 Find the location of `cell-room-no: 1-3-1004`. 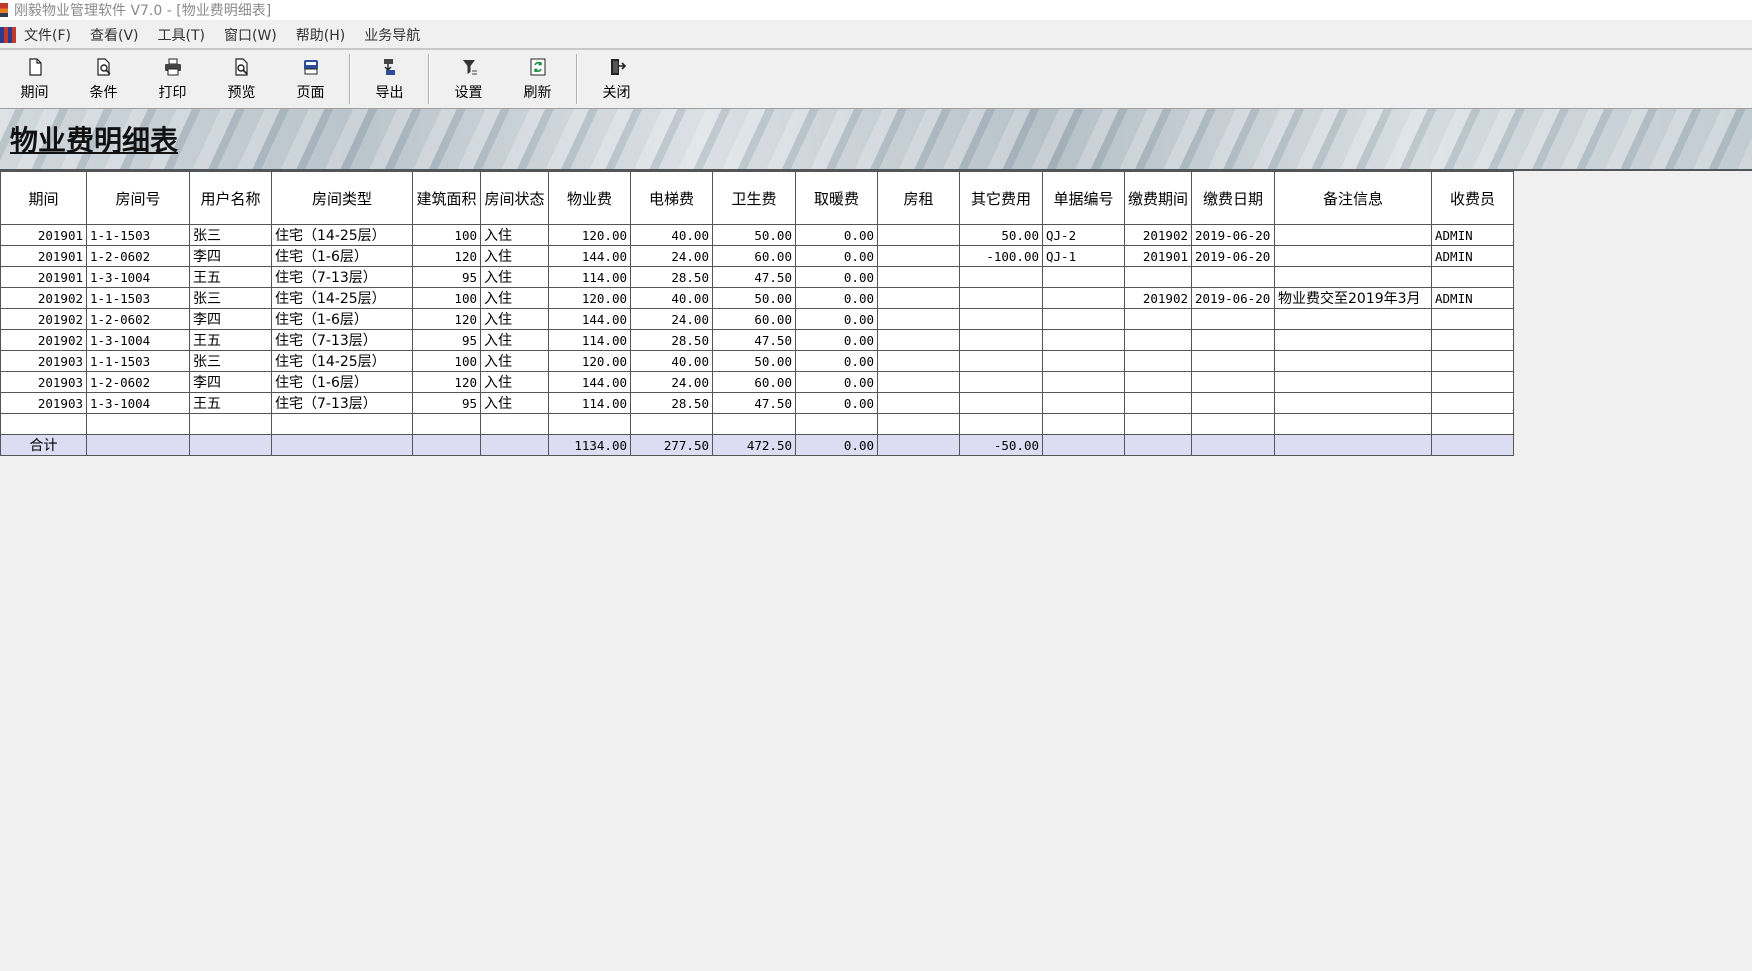

cell-room-no: 1-3-1004 is located at coordinates (138, 277).